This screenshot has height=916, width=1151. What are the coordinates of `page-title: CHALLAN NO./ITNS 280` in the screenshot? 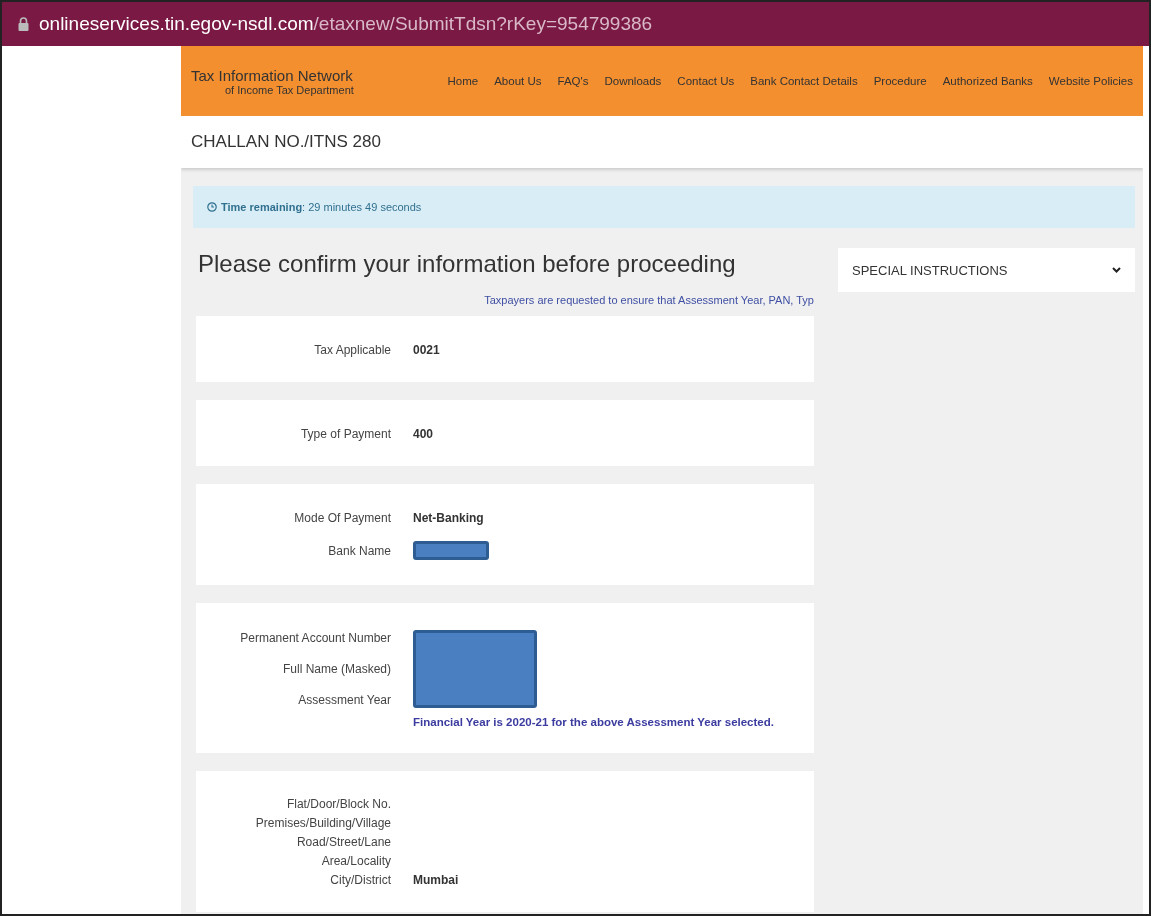 It's located at (286, 142).